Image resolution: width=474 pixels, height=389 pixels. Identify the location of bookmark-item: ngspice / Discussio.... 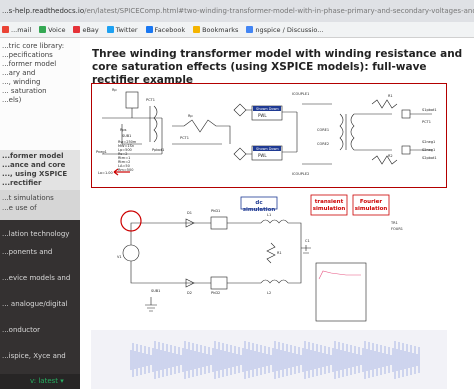
(284, 30).